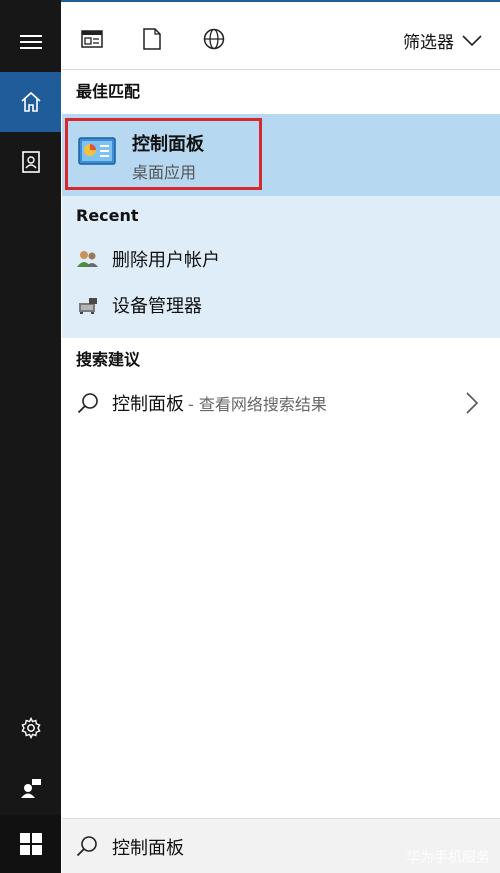 This screenshot has width=500, height=873. Describe the element at coordinates (88, 305) in the screenshot. I see `device-manager-icon` at that location.